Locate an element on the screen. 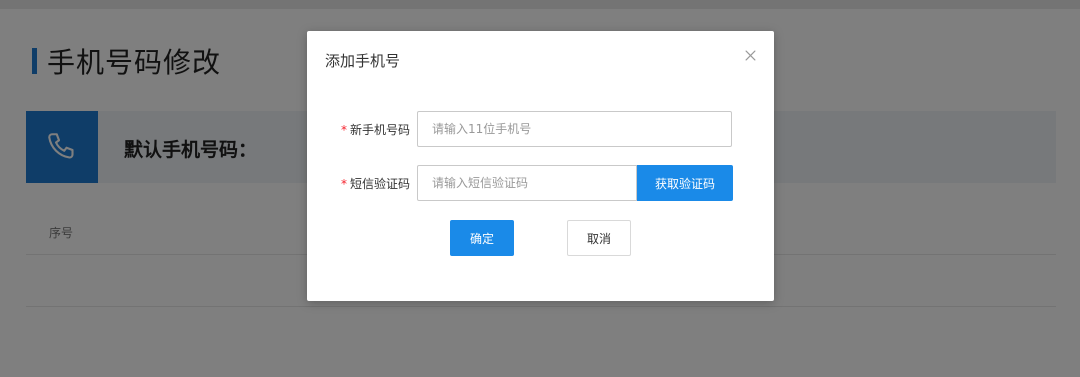  sms-label-text: 短信验证码 is located at coordinates (379, 183).